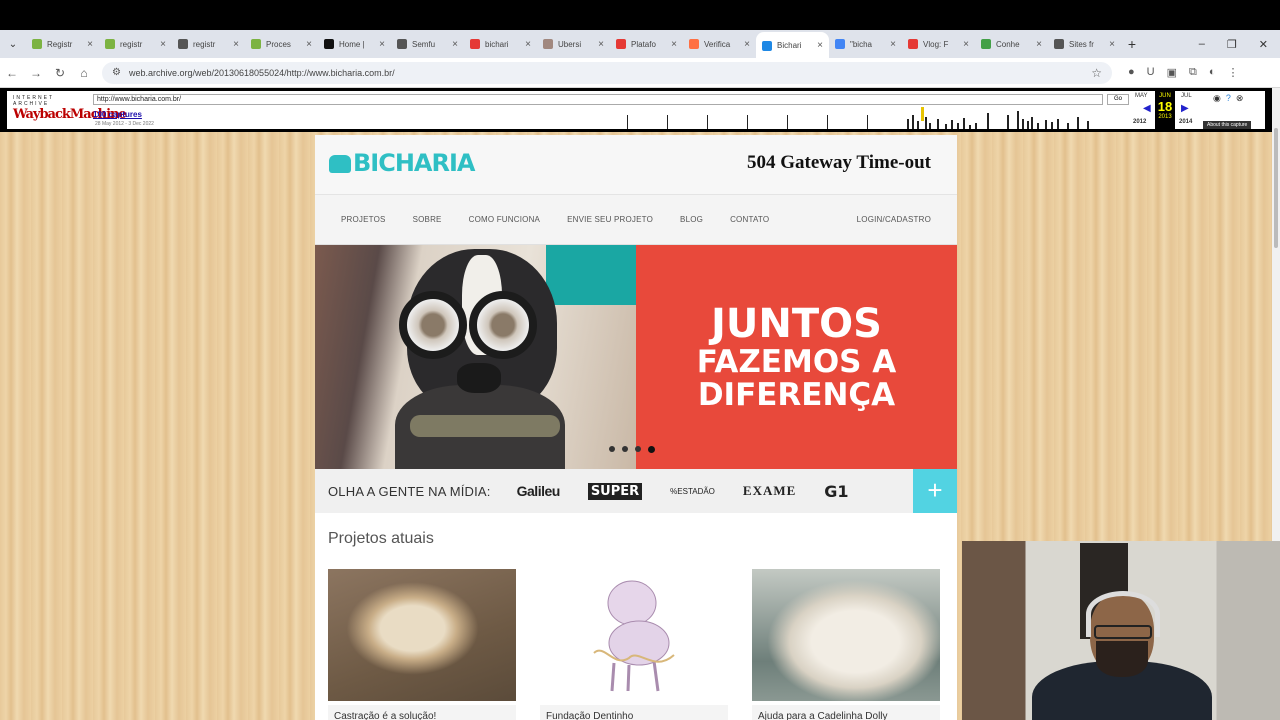 The height and width of the screenshot is (720, 1280). I want to click on project-card: Castração é a solução!, so click(422, 644).